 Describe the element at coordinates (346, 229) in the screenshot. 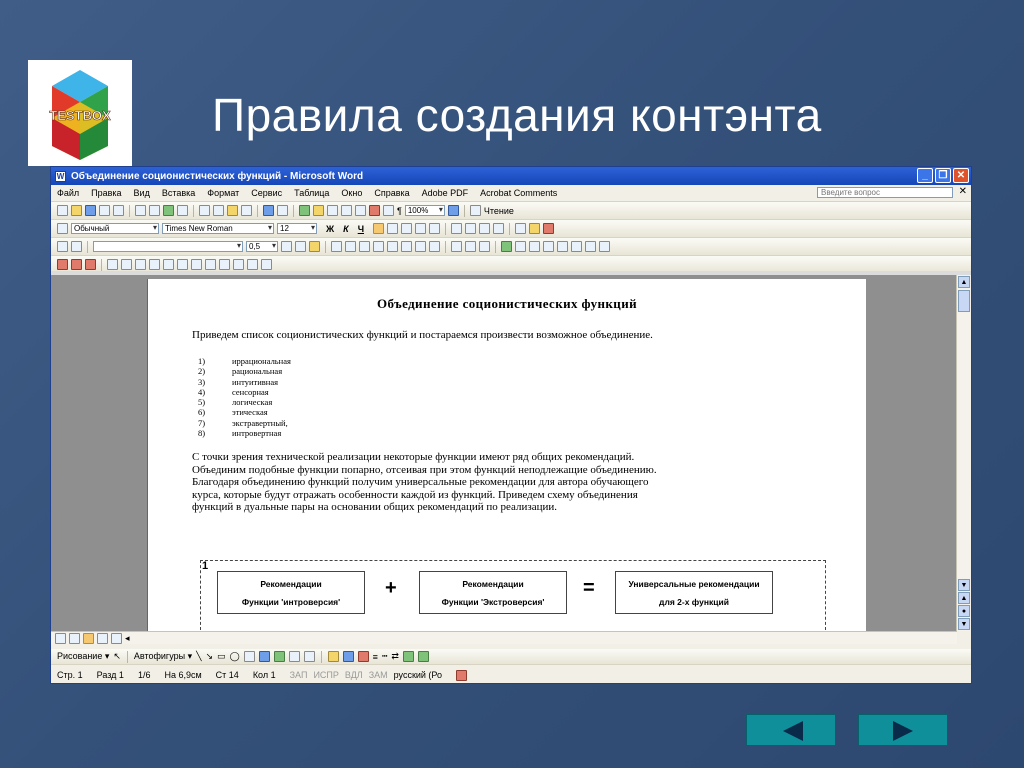

I see `italic-button: К` at that location.